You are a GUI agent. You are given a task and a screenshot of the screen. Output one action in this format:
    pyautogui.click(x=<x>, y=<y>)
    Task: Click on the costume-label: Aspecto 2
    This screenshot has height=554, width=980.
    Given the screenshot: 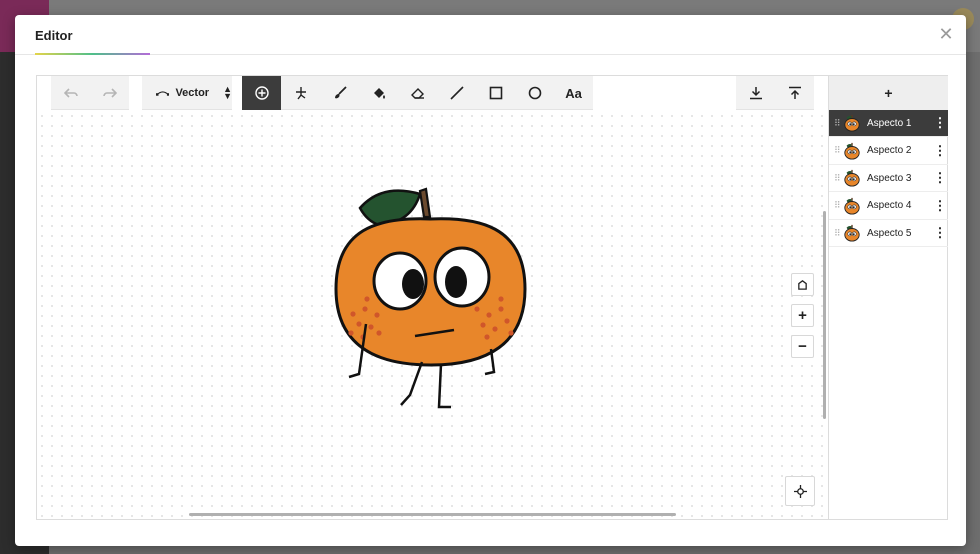 What is the action you would take?
    pyautogui.click(x=889, y=151)
    